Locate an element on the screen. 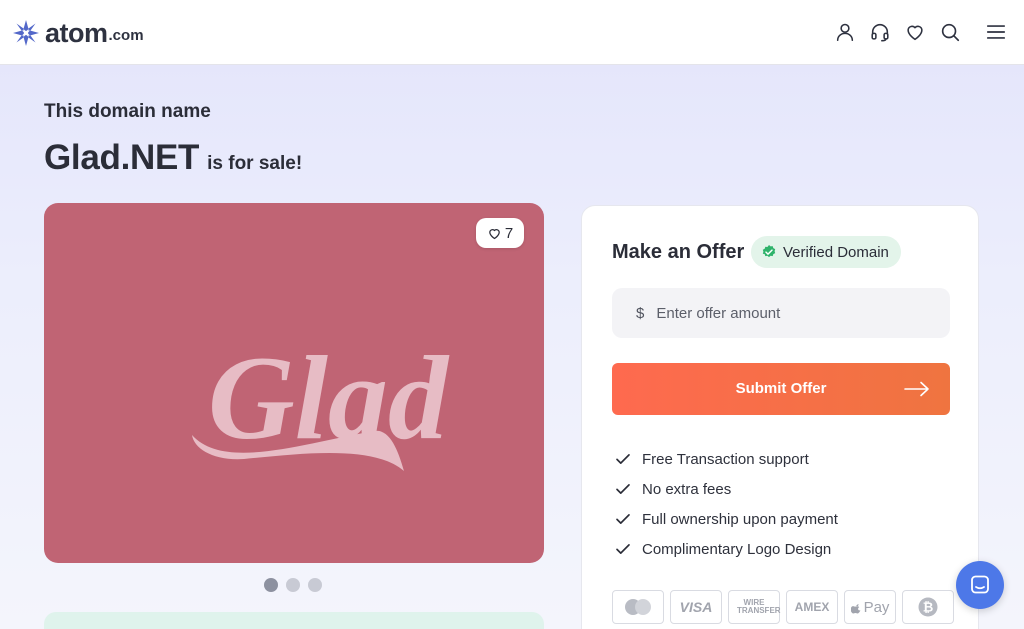  wire-transfer-icon: WIRE TRANSFER is located at coordinates (754, 607).